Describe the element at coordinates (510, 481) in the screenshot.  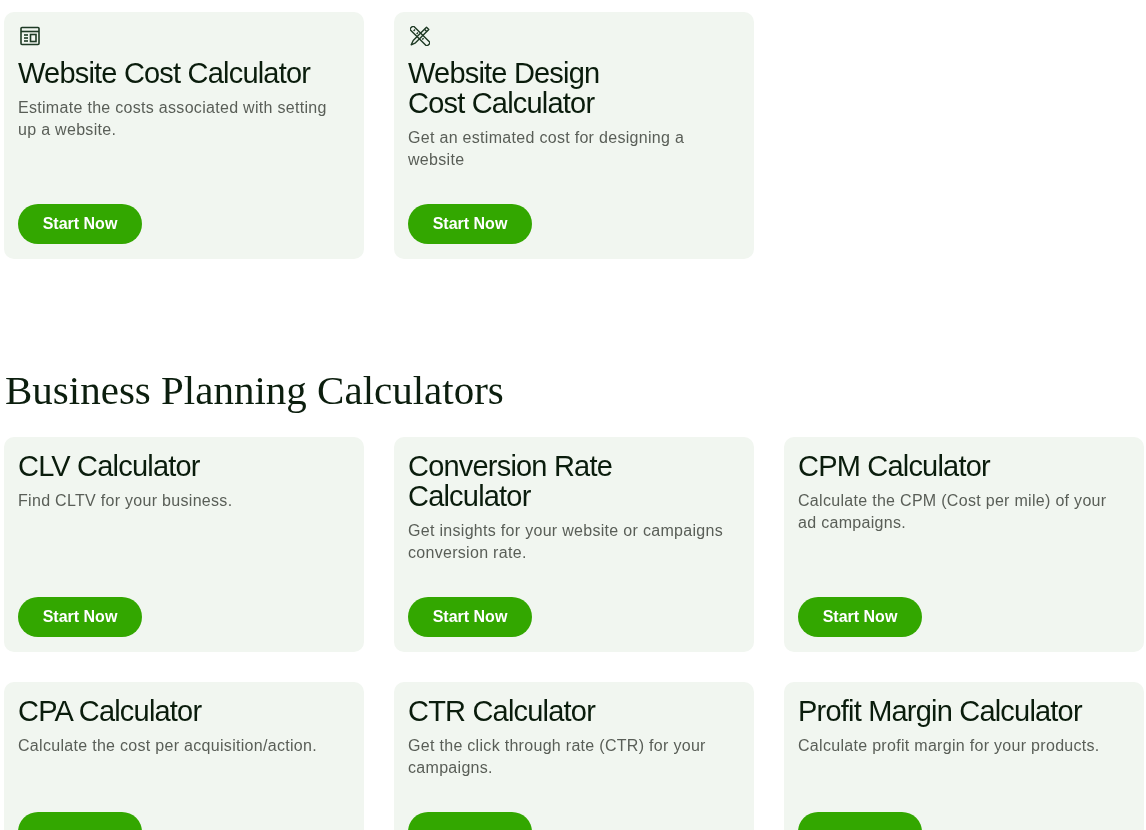
I see `card-title: Conversion Rate Calculator` at that location.